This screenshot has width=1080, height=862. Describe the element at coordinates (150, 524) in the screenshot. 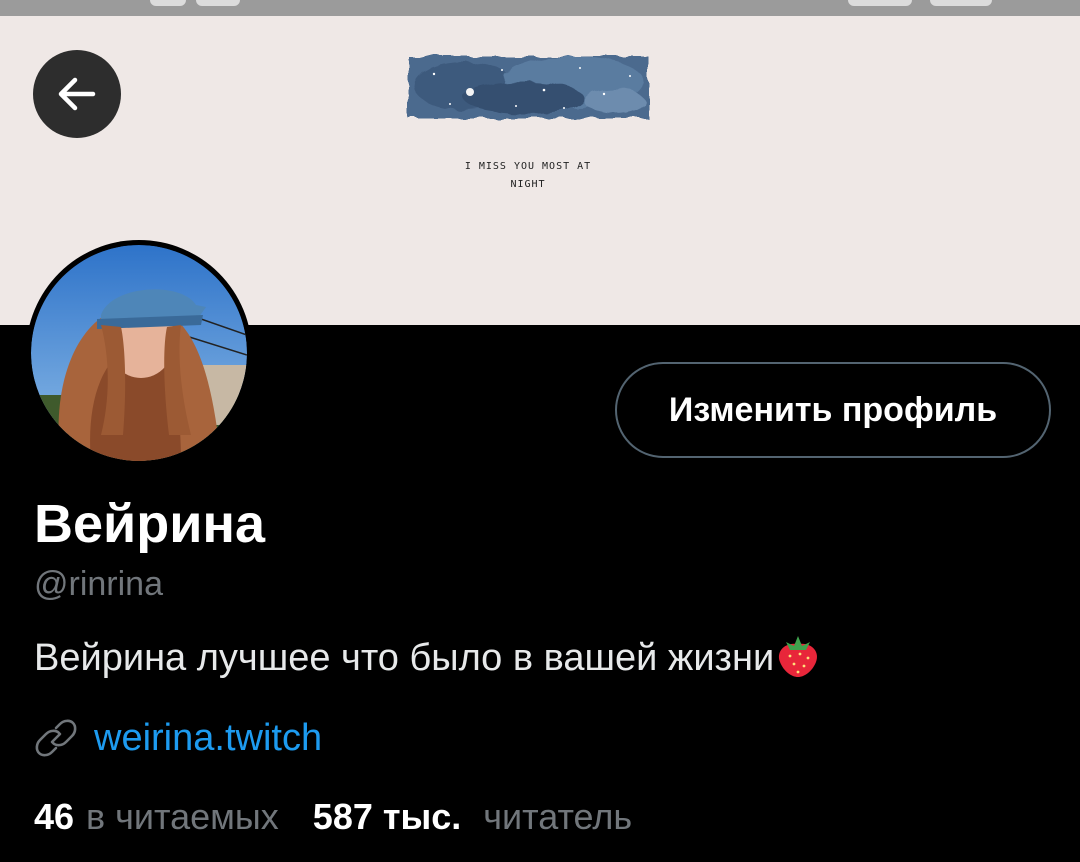

I see `display-name: Вейрина` at that location.